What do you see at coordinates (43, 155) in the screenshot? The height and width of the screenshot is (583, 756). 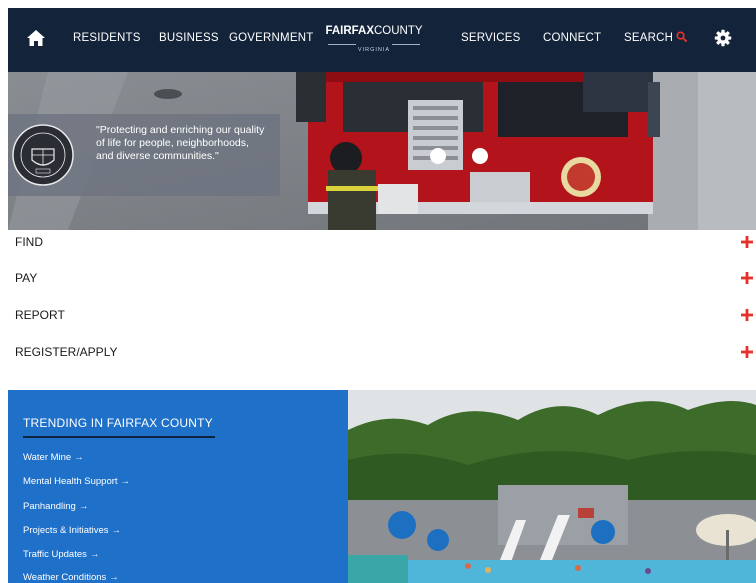 I see `county-seal` at bounding box center [43, 155].